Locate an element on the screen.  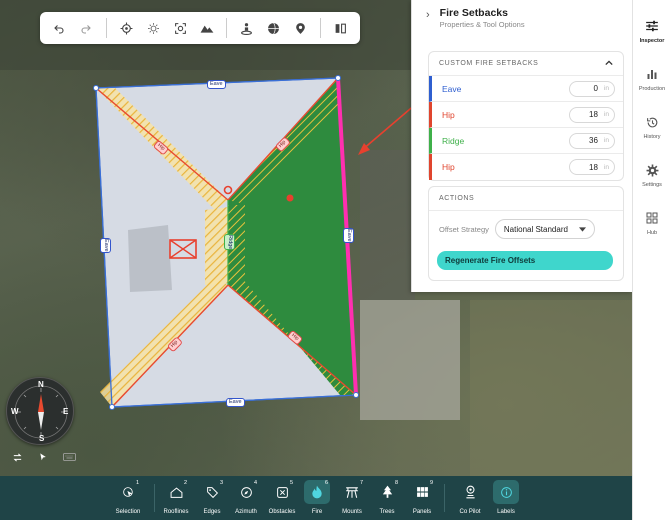
compass: N S E W is located at coordinates (40, 411).